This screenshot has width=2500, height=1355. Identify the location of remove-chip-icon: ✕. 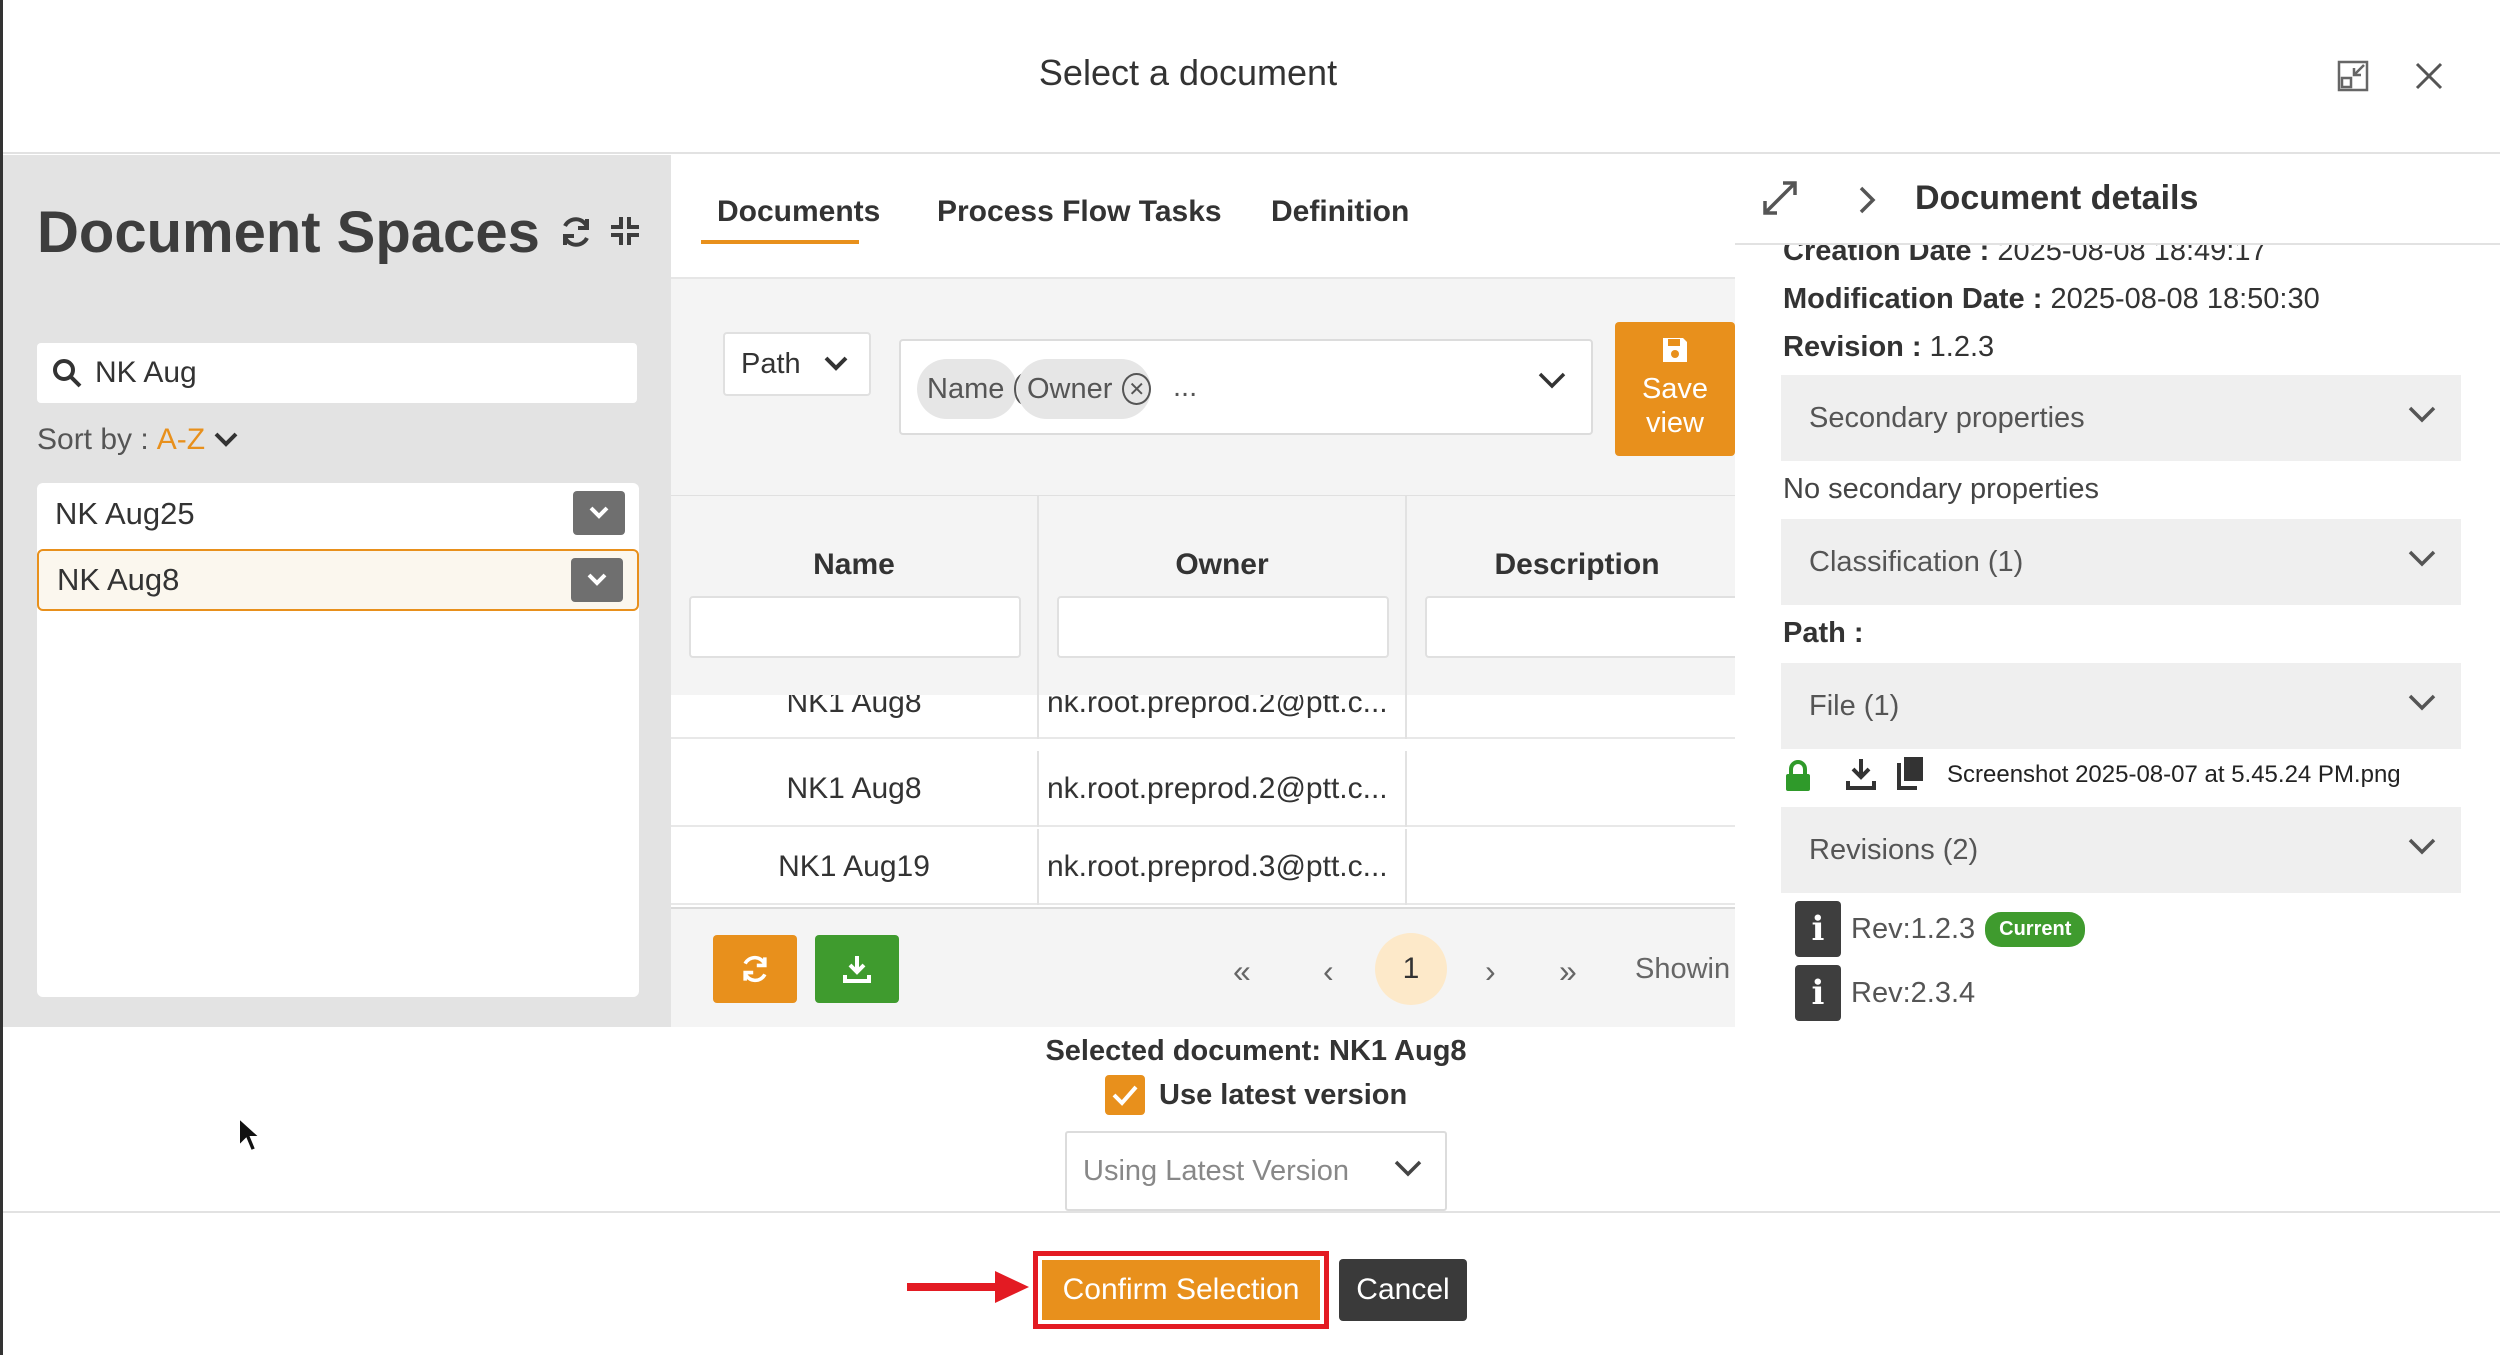
(1136, 389).